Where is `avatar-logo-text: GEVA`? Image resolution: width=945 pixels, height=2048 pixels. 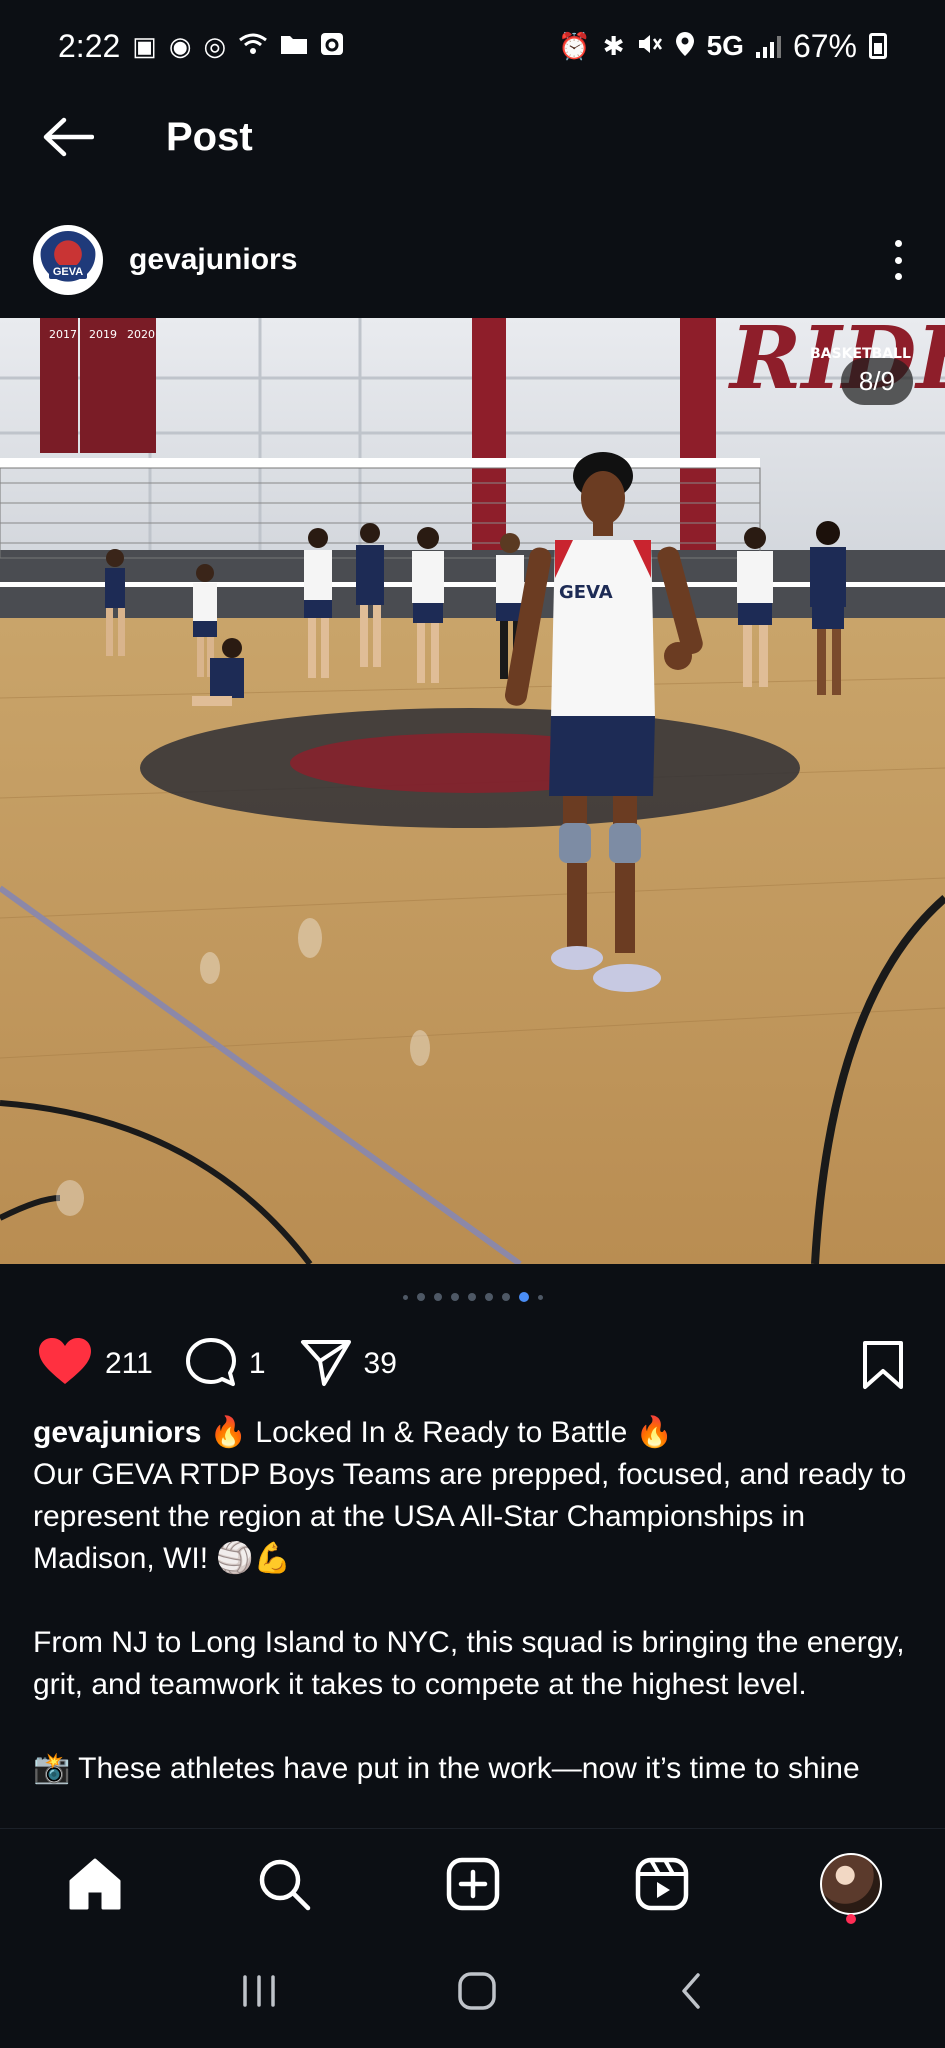
avatar-logo-text: GEVA is located at coordinates (68, 272).